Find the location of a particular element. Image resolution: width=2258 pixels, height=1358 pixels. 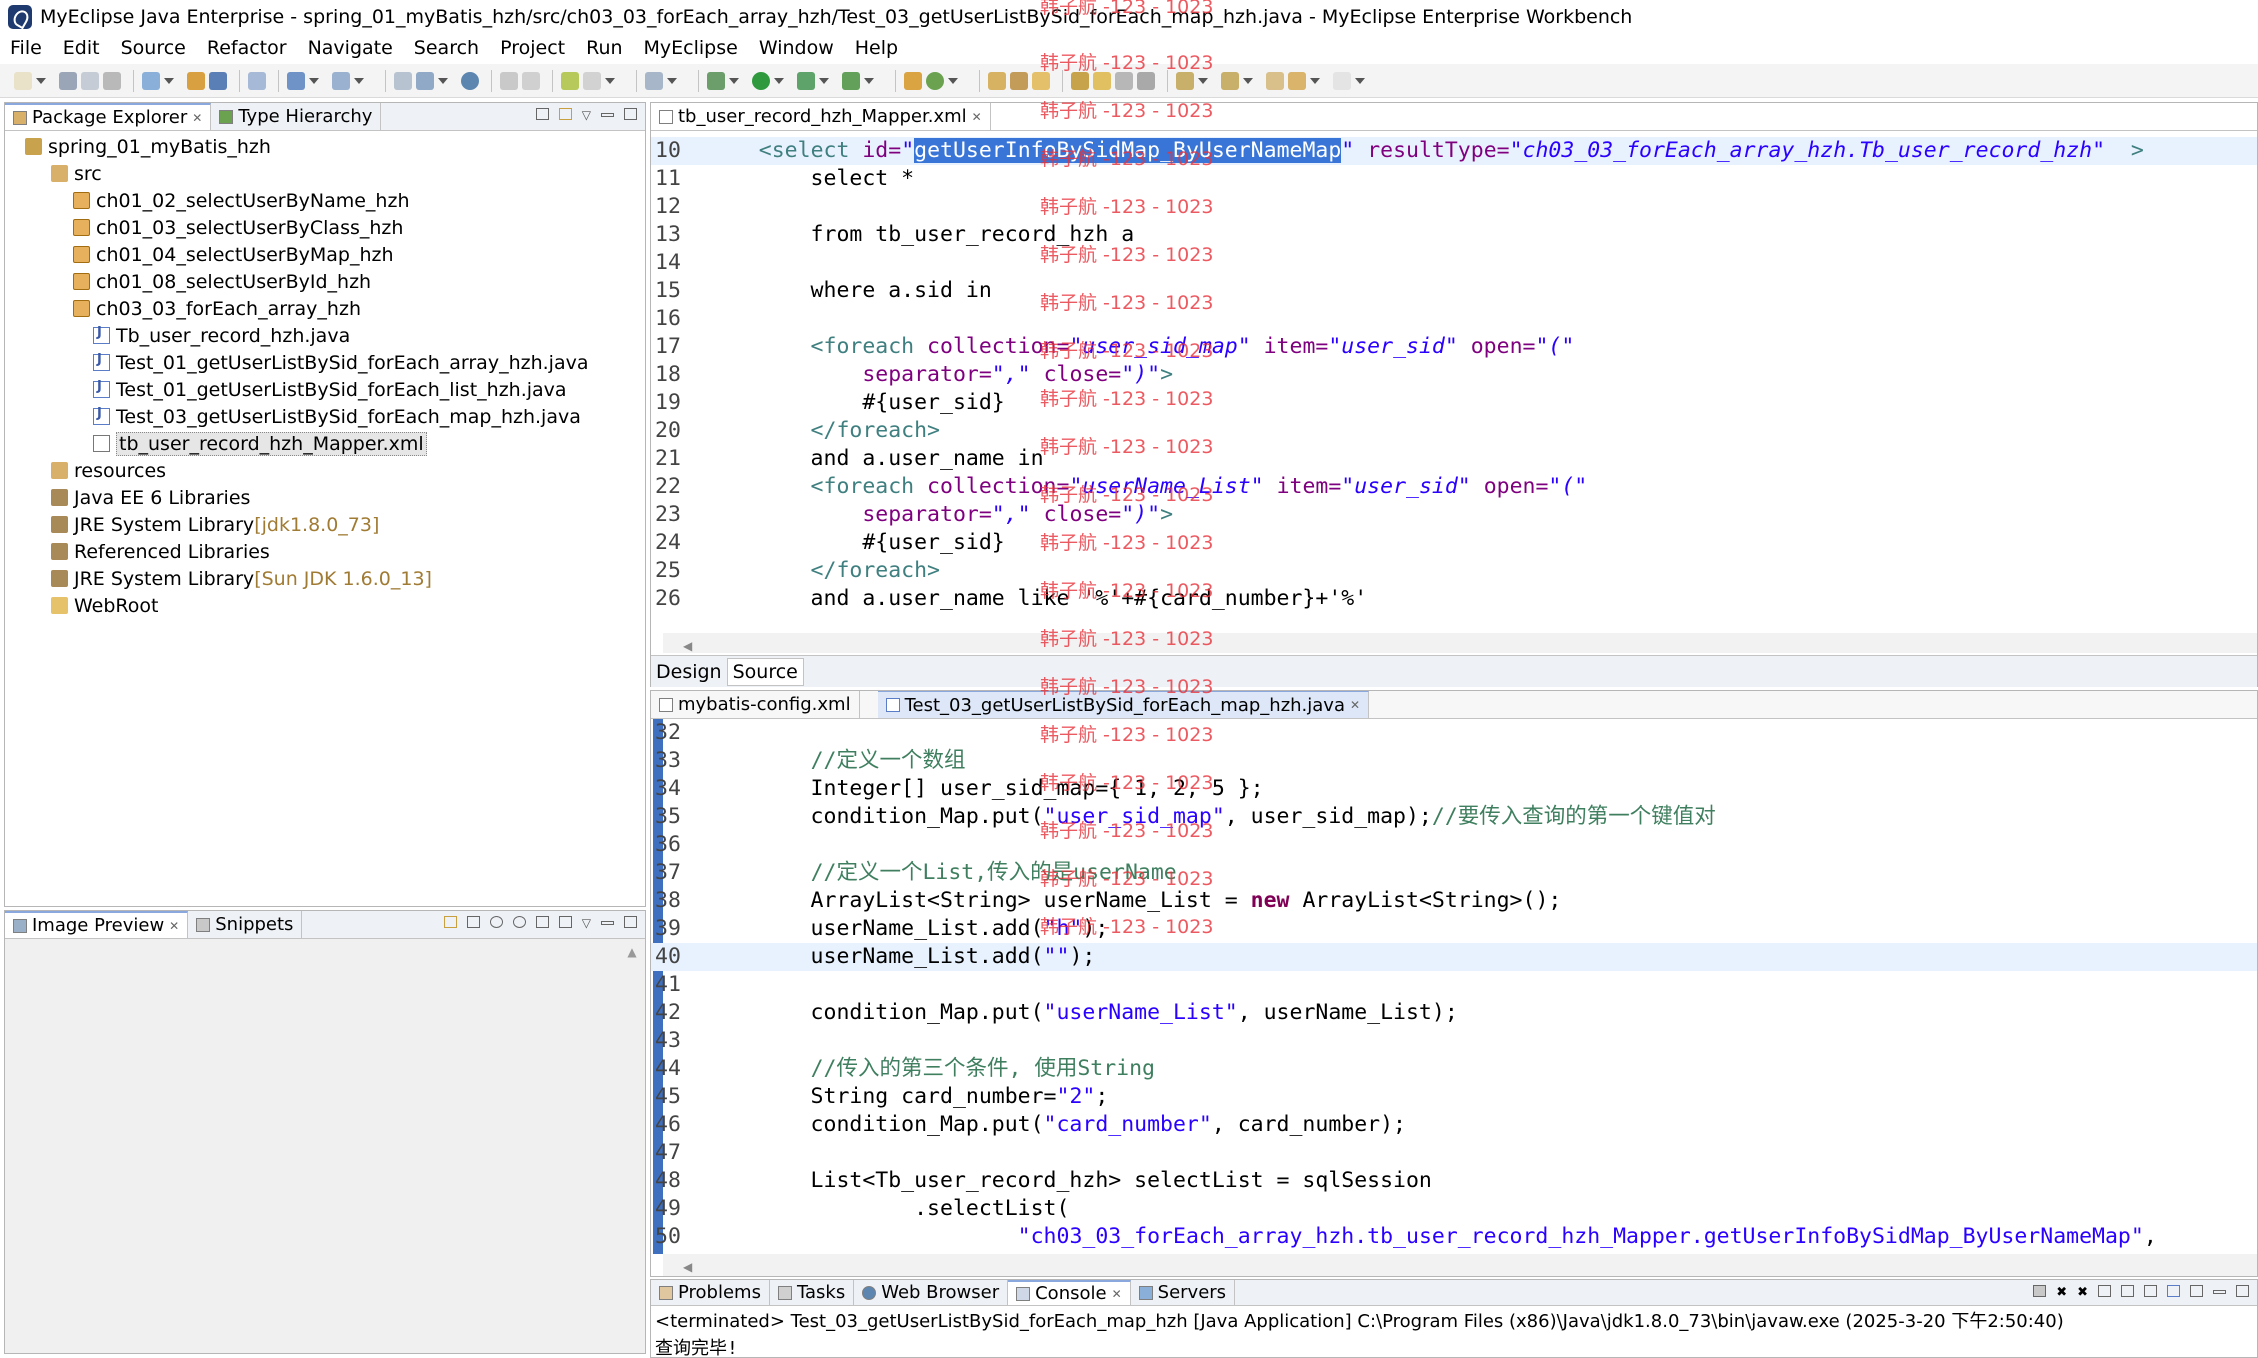

open-type-icon is located at coordinates (592, 80).